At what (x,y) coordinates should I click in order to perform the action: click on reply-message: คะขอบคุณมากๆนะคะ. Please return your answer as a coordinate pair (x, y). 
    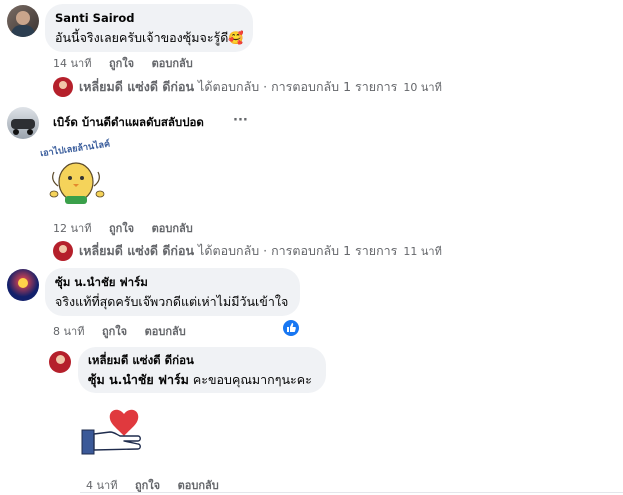
    Looking at the image, I should click on (250, 379).